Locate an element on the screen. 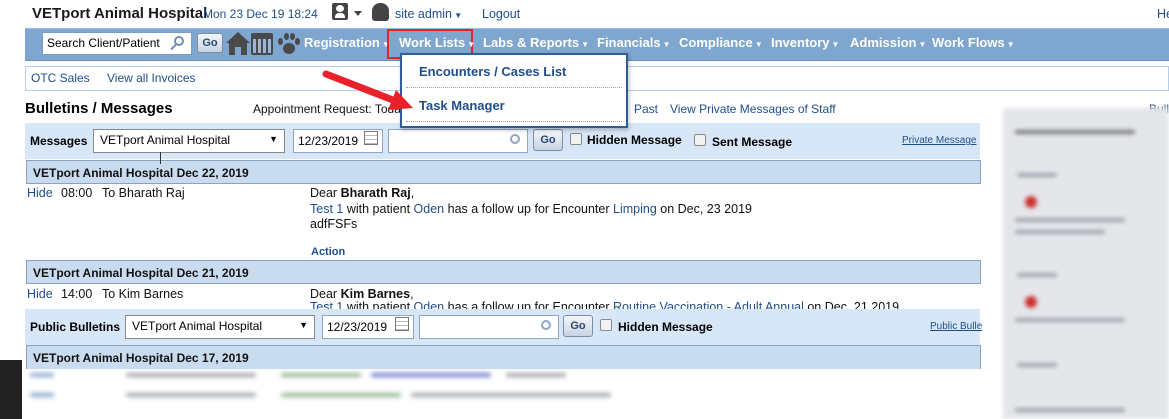  text-cursor-icon is located at coordinates (160, 158).